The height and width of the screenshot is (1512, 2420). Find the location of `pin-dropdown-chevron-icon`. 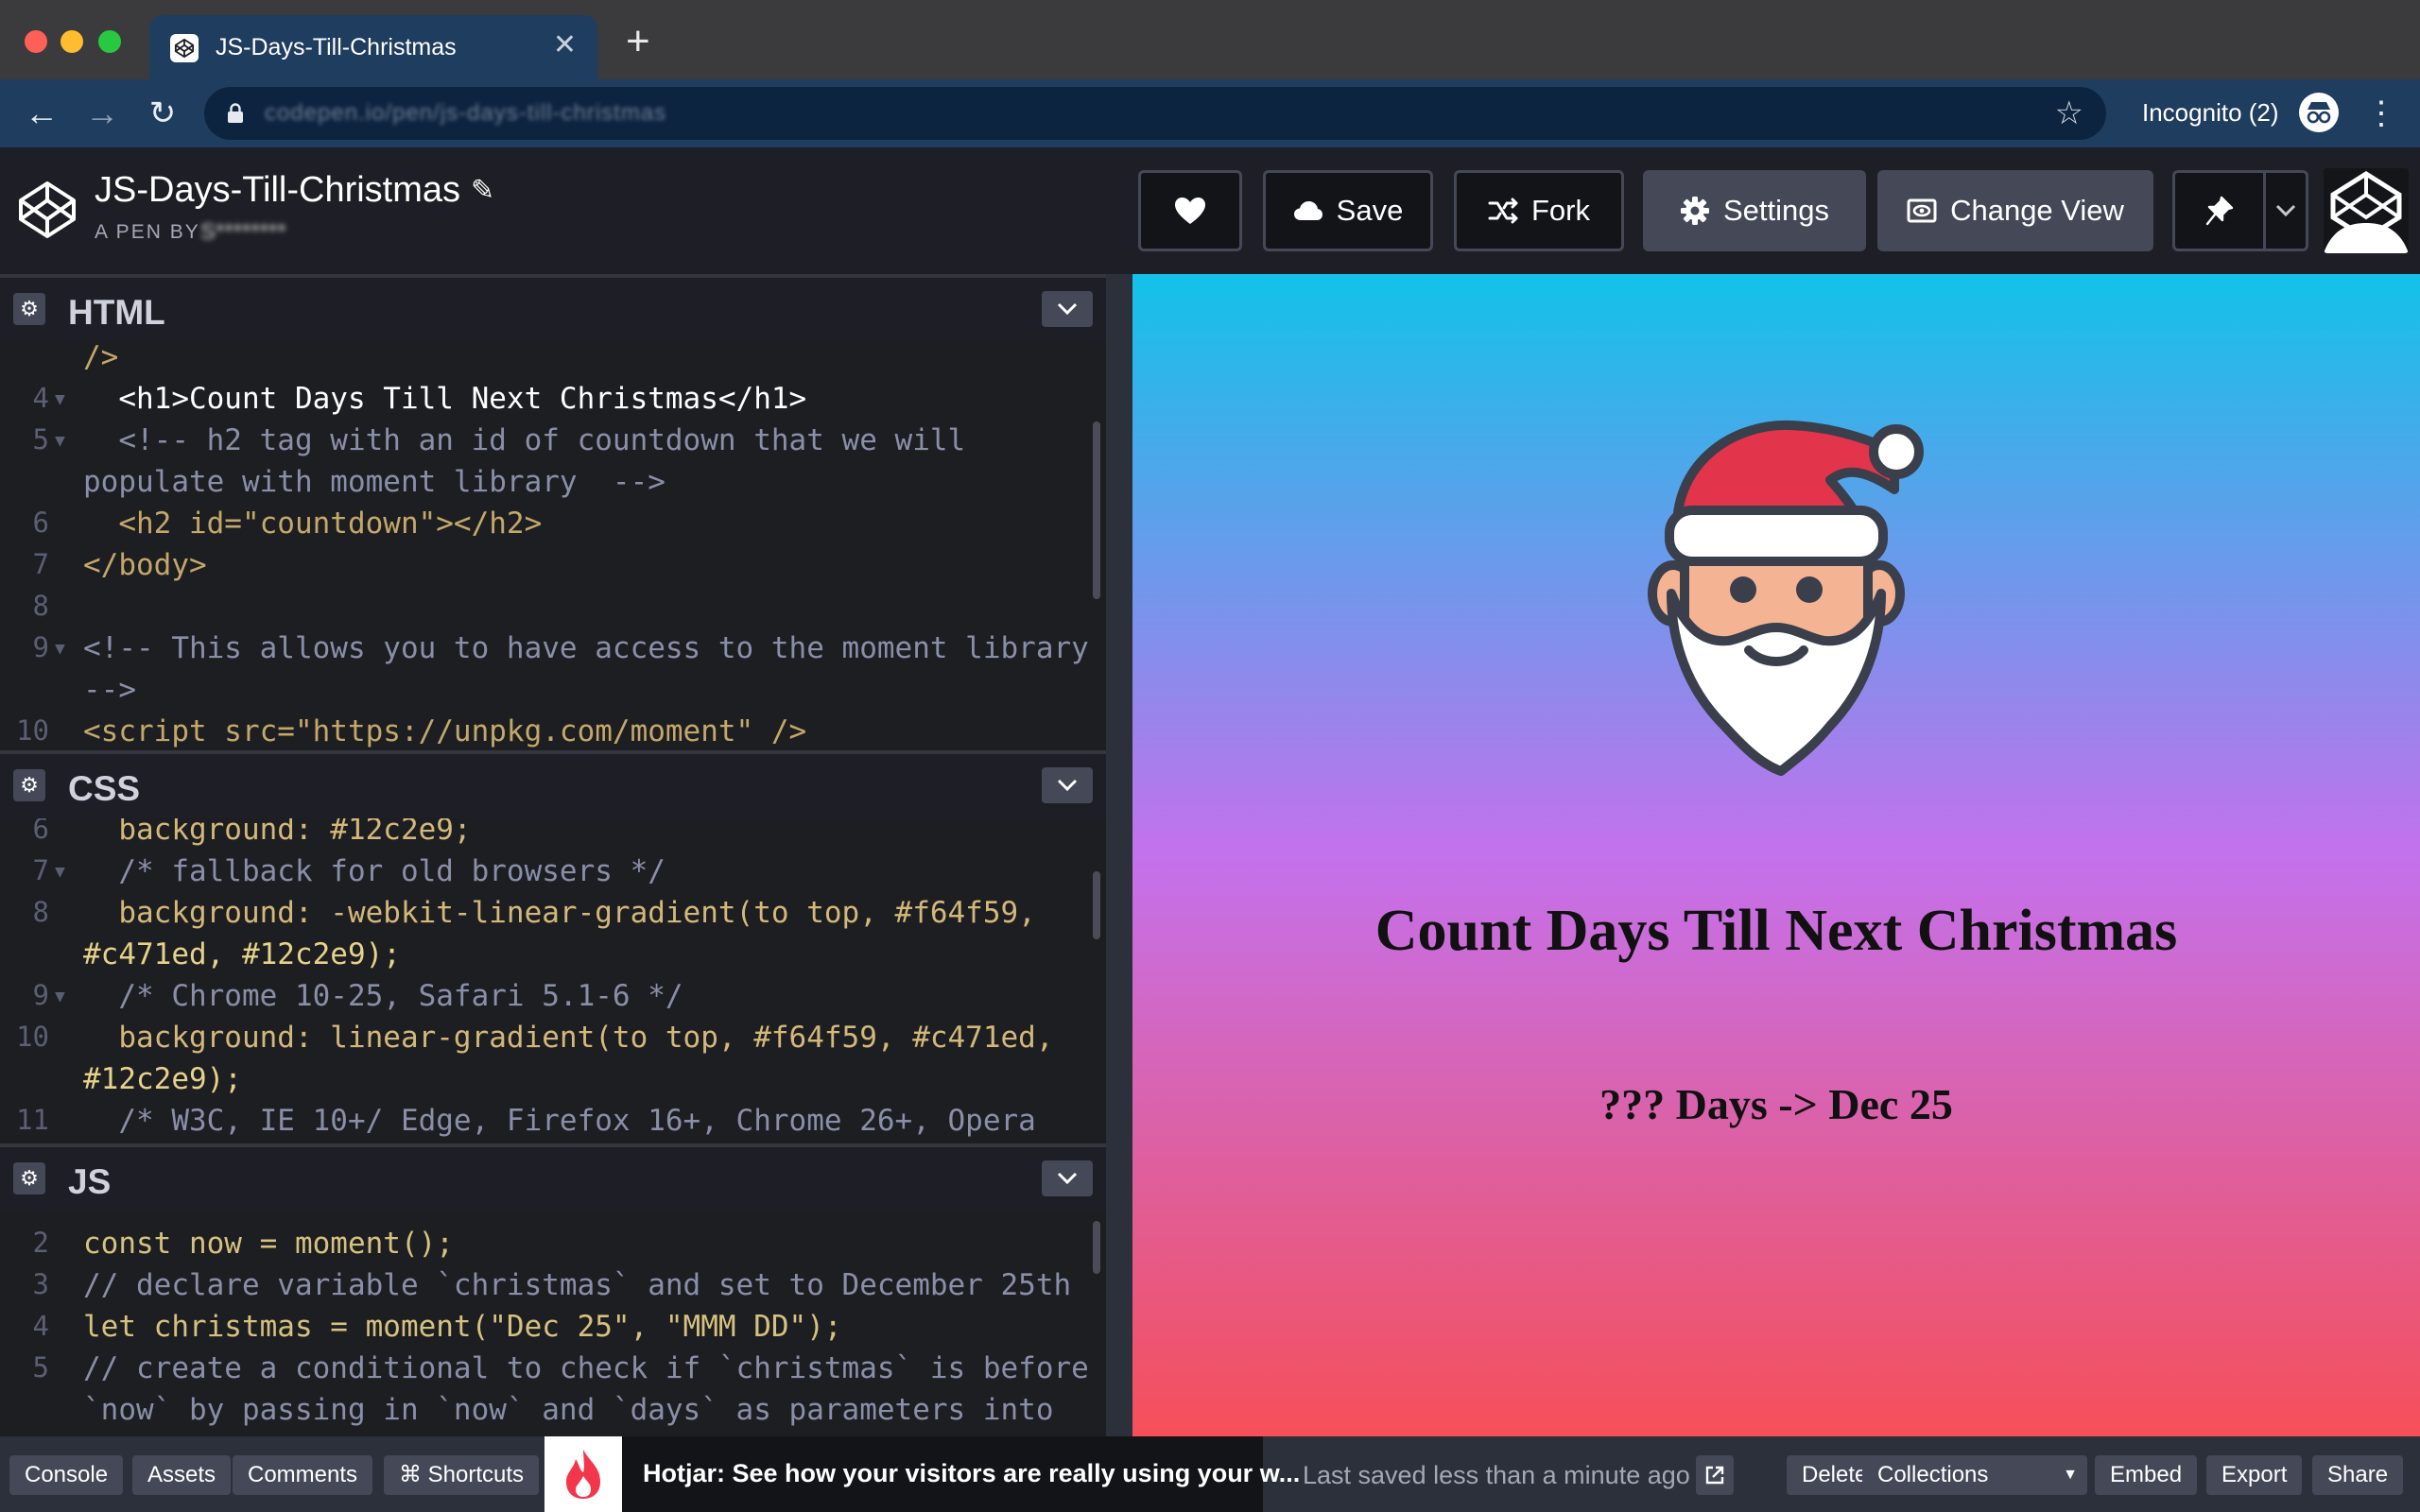

pin-dropdown-chevron-icon is located at coordinates (2286, 211).